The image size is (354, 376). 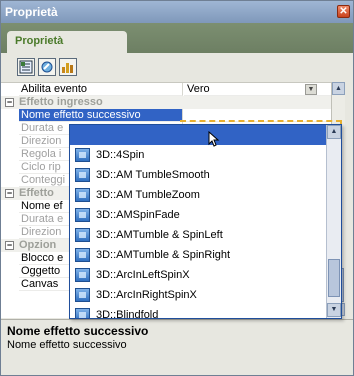 I want to click on description-title: Nome effetto successivo, so click(x=78, y=331).